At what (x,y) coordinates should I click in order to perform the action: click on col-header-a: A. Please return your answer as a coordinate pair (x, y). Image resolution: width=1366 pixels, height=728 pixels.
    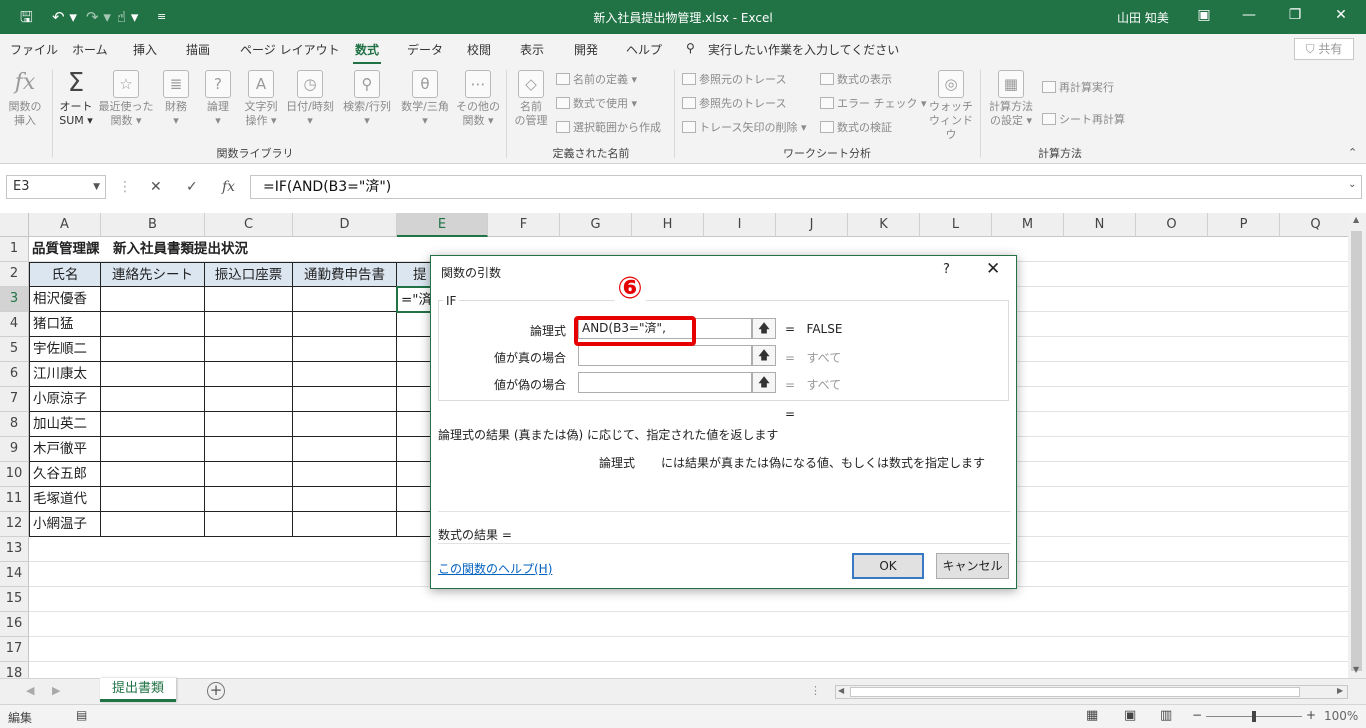
    Looking at the image, I should click on (65, 225).